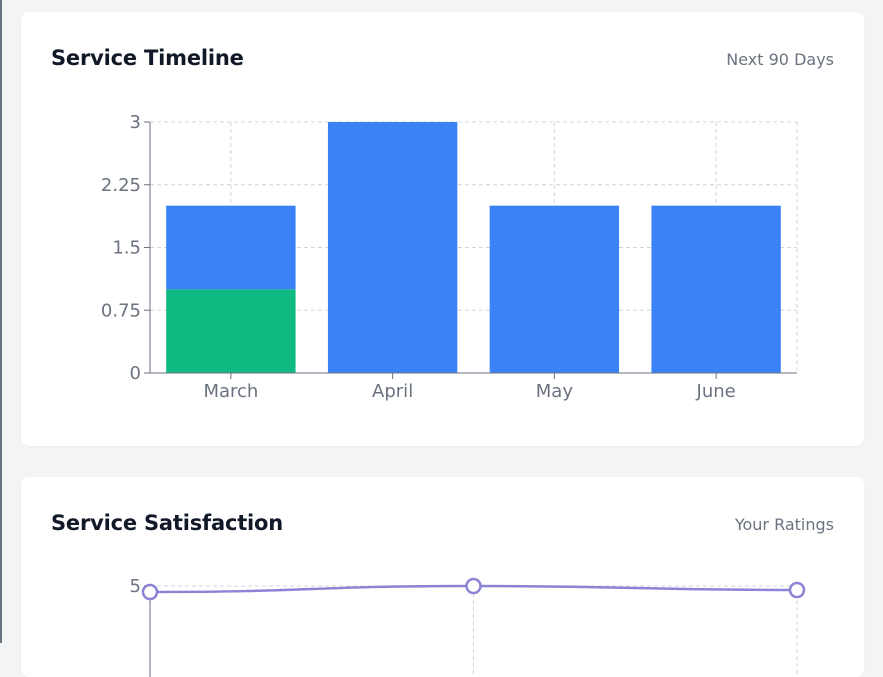  What do you see at coordinates (135, 373) in the screenshot?
I see `y-tick-label: 0` at bounding box center [135, 373].